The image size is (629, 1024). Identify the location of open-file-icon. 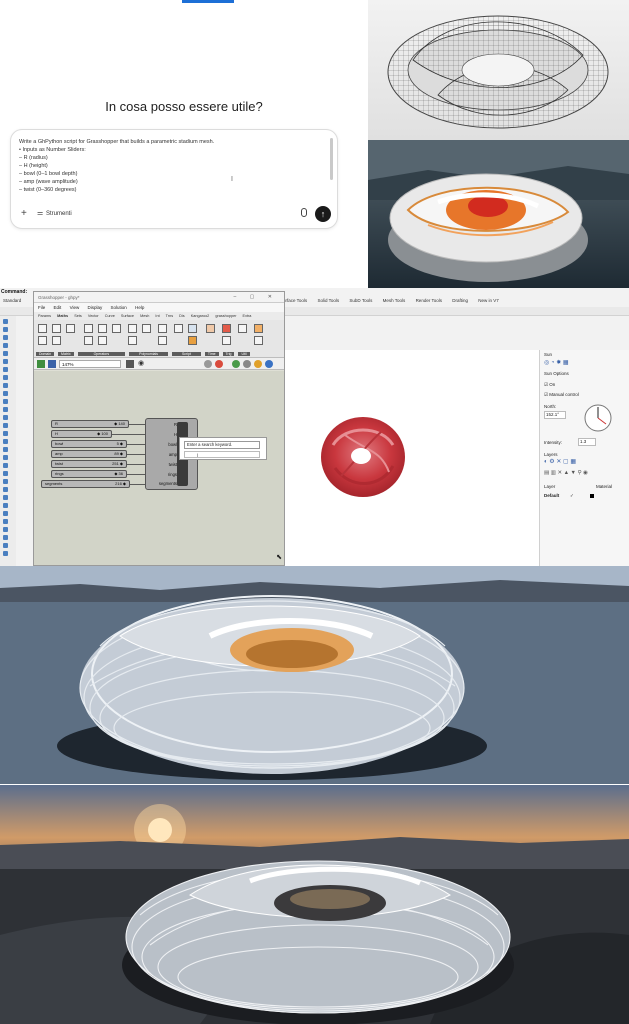
(41, 364).